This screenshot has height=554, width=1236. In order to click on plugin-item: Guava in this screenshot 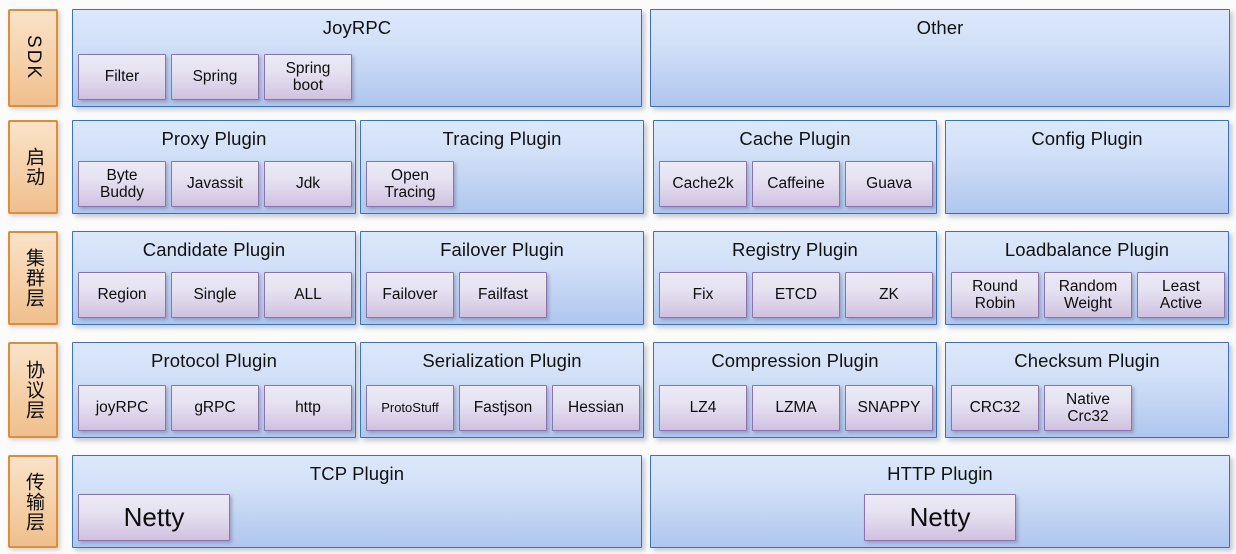, I will do `click(889, 184)`.